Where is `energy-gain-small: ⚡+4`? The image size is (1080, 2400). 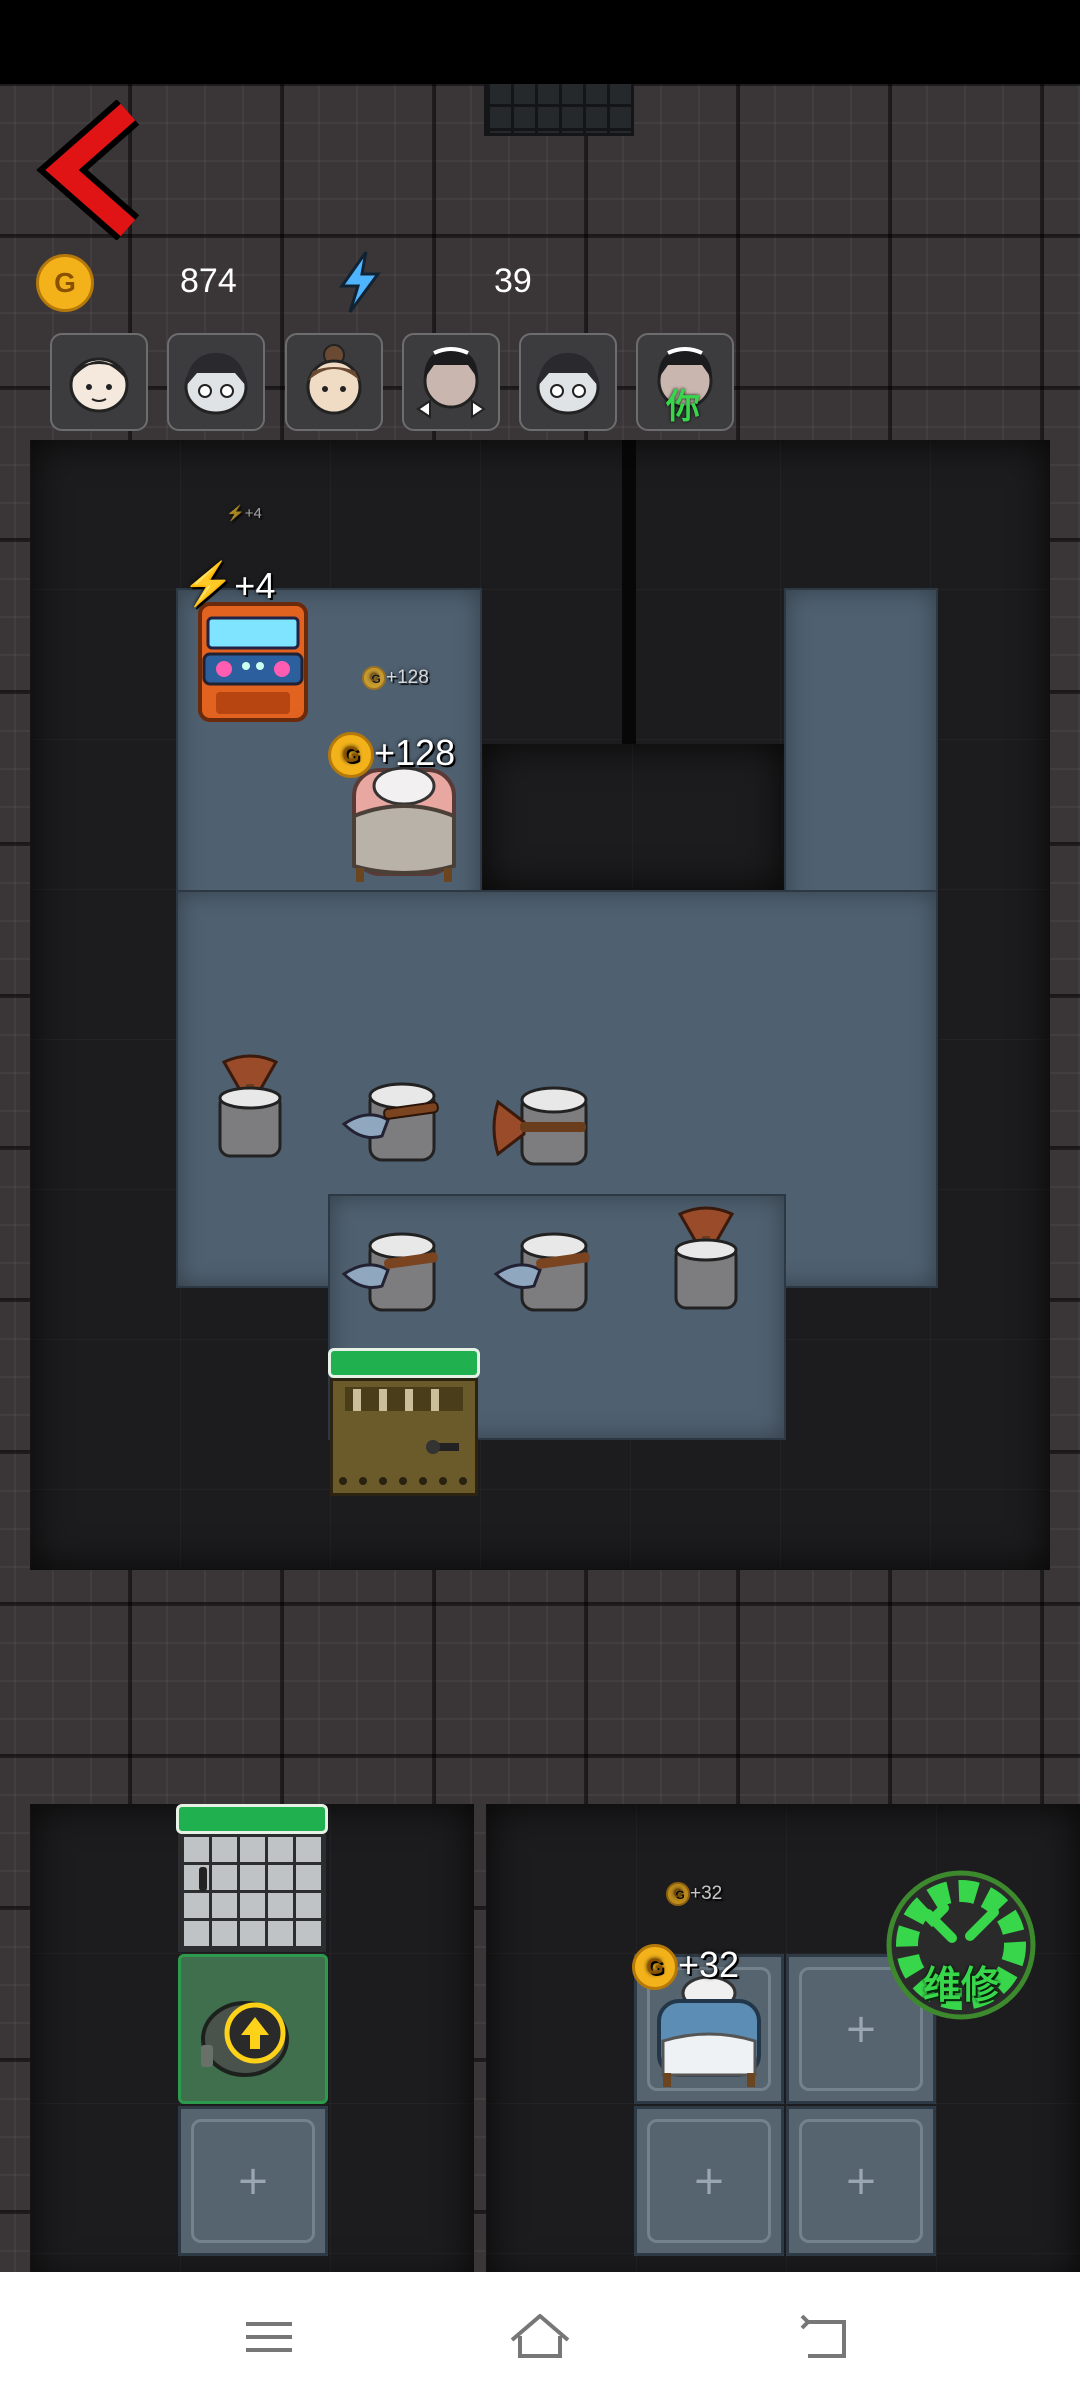 energy-gain-small: ⚡+4 is located at coordinates (244, 513).